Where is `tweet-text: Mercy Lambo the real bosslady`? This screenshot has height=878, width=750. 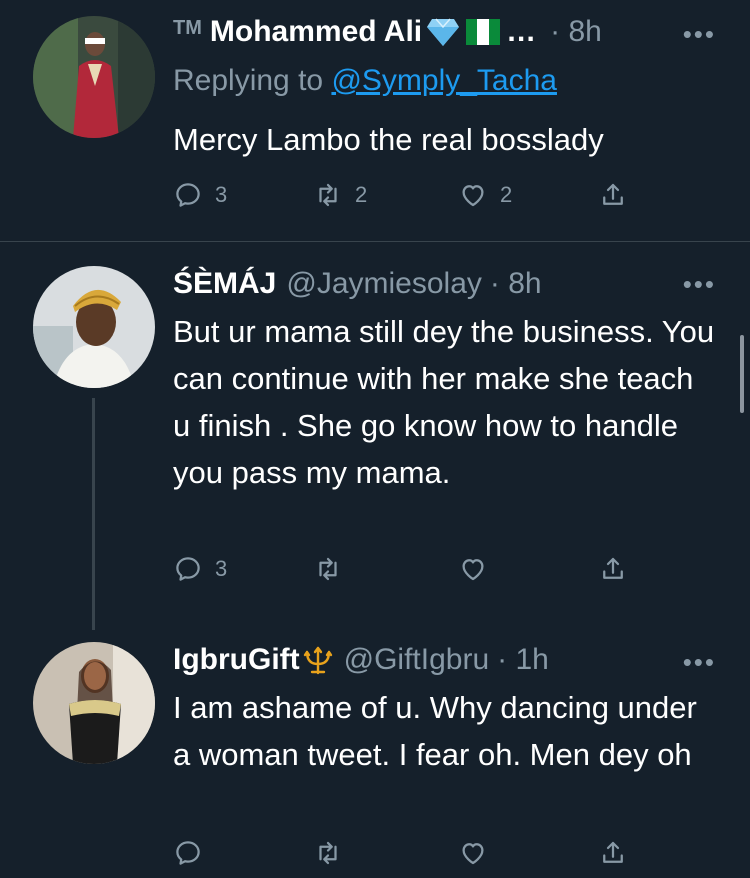
tweet-text: Mercy Lambo the real bosslady is located at coordinates (388, 139).